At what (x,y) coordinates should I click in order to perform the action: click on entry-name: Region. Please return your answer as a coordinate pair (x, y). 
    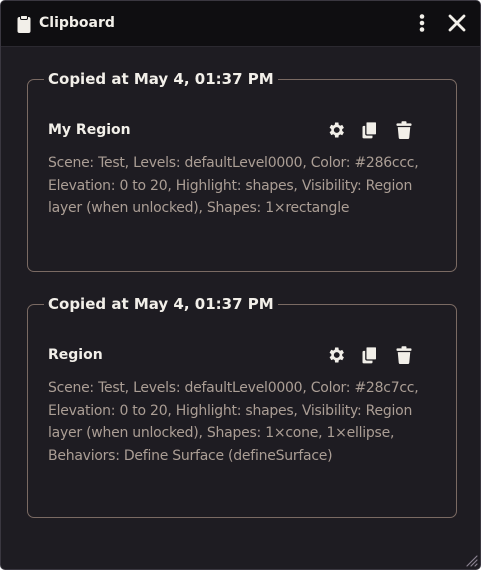
    Looking at the image, I should click on (75, 355).